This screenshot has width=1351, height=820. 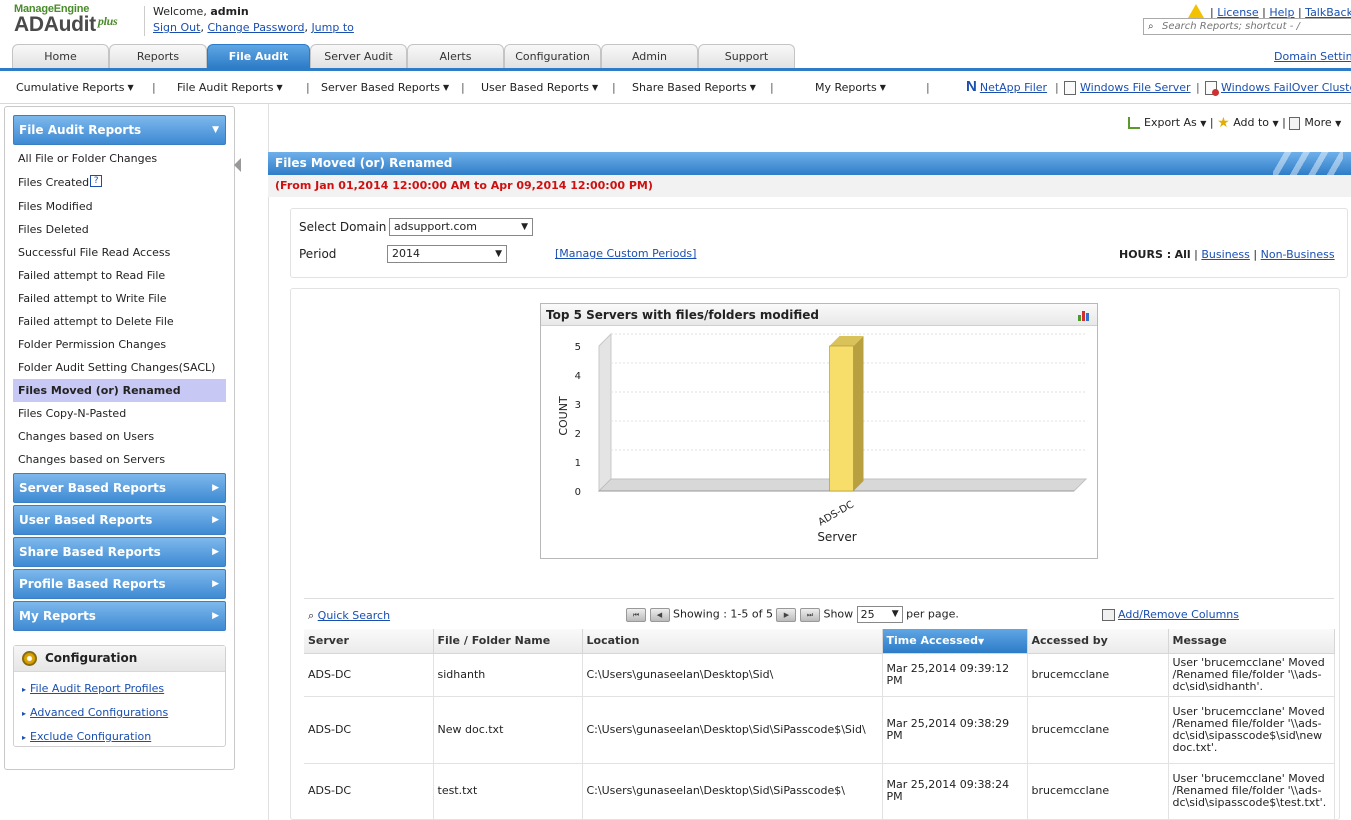 I want to click on quick-search-label: Quick Search, so click(x=354, y=615).